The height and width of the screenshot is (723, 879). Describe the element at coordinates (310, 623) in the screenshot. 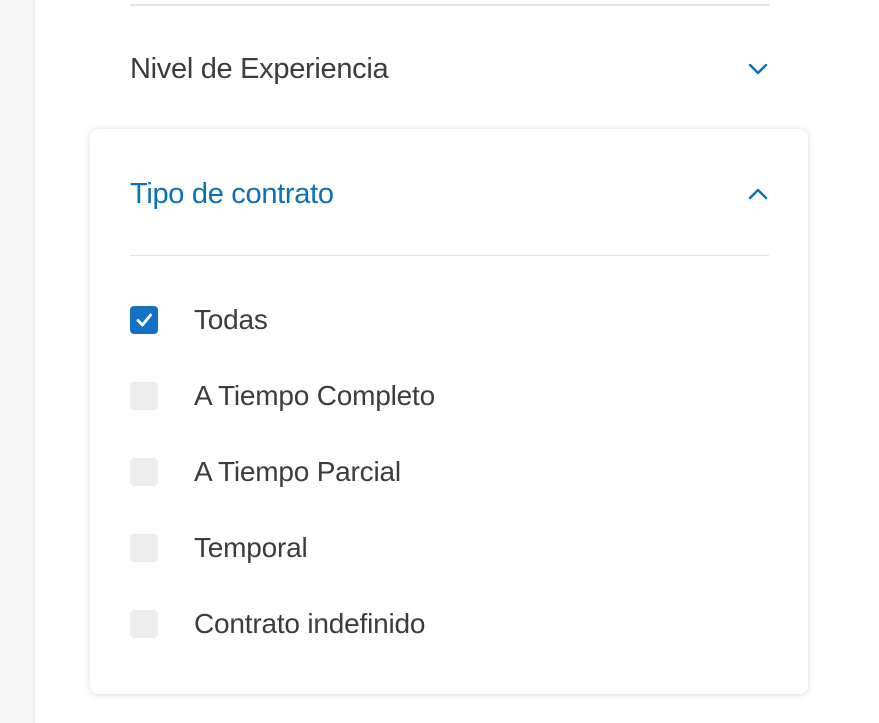

I see `option-label: Contrato indefinido` at that location.